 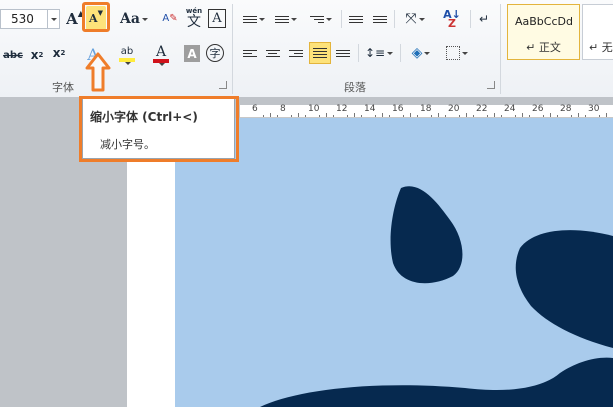 I want to click on align-right-button, so click(x=296, y=53).